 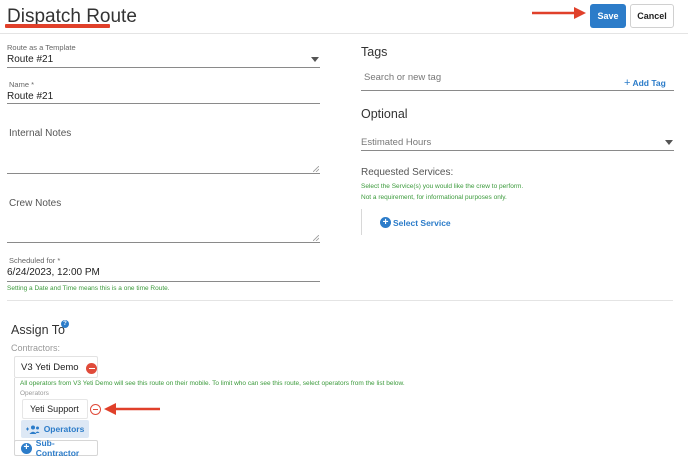 What do you see at coordinates (65, 324) in the screenshot?
I see `info-icon: ?` at bounding box center [65, 324].